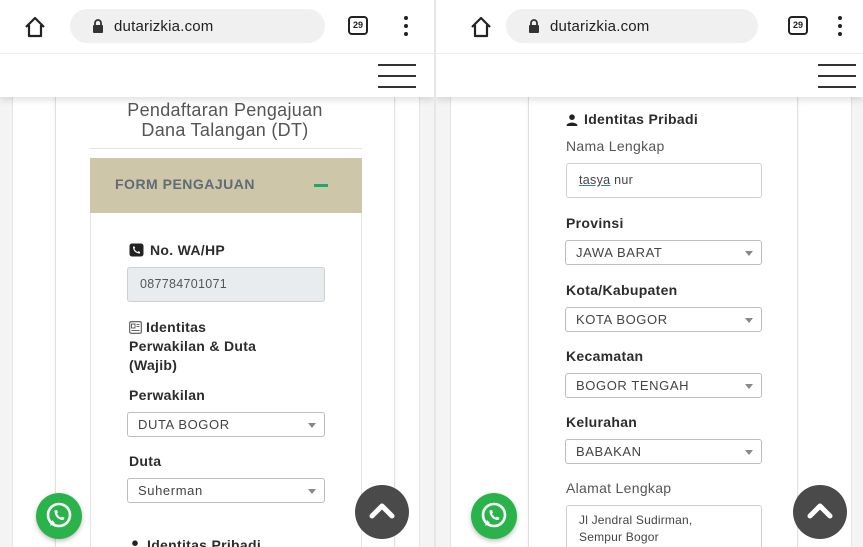 The width and height of the screenshot is (863, 547). I want to click on id-card-icon, so click(135, 327).